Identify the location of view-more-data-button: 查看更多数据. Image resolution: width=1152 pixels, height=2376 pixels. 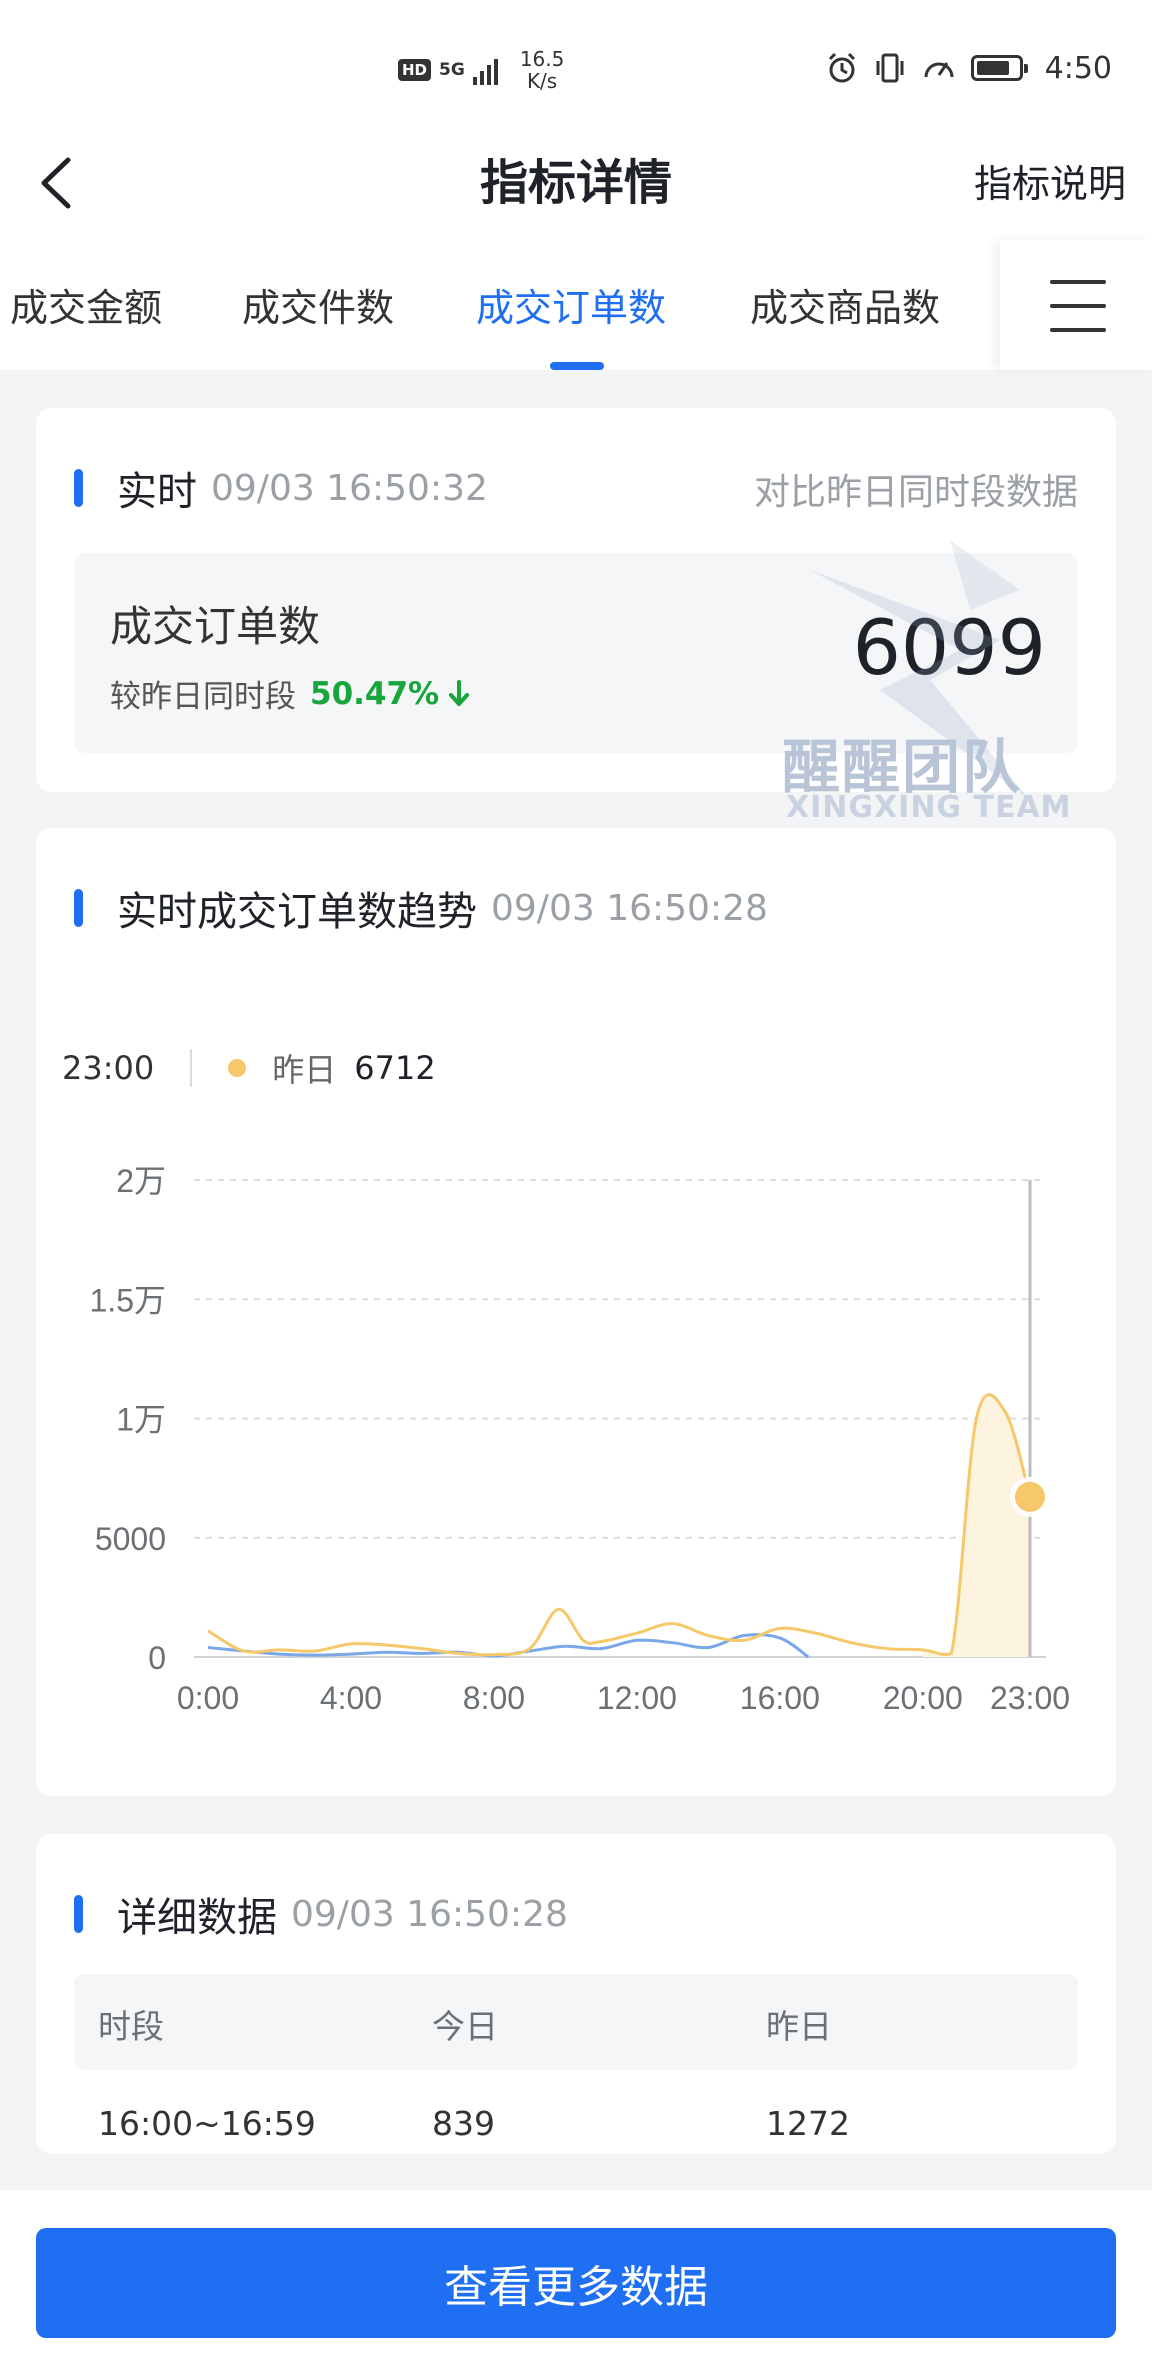
(576, 2283).